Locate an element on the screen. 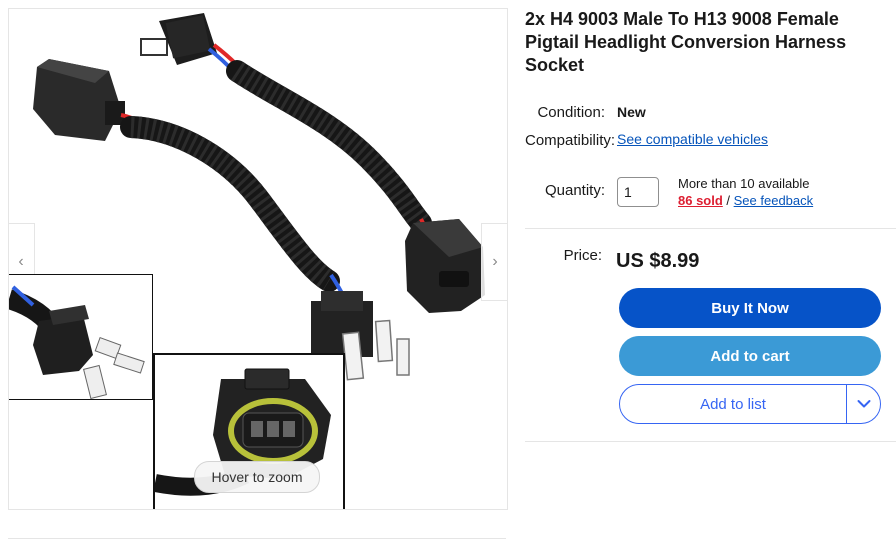 The image size is (896, 548). add-to-list-button: Add to list is located at coordinates (733, 404).